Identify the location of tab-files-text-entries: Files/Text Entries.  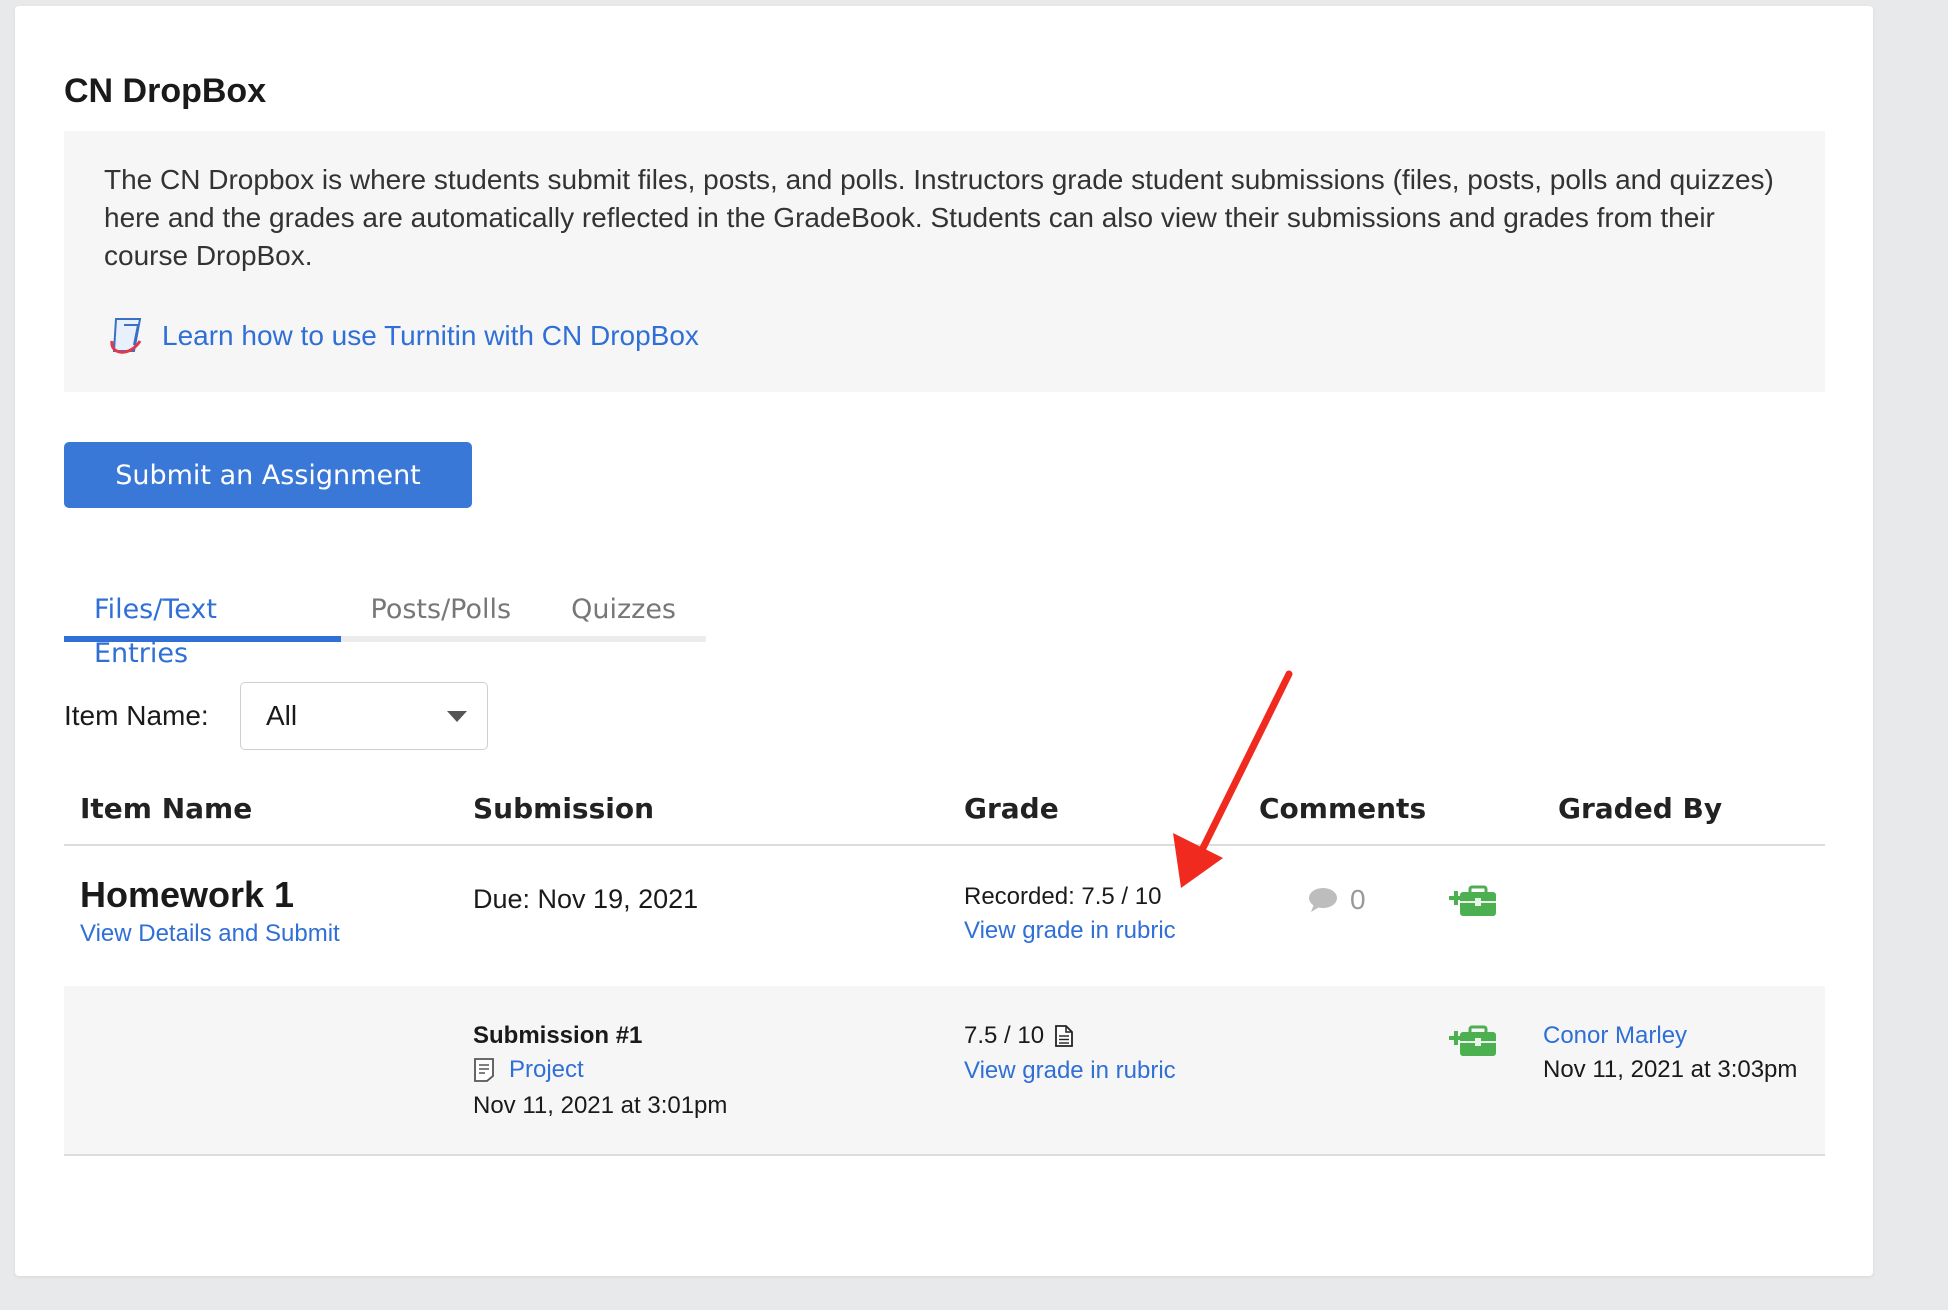
(202, 628).